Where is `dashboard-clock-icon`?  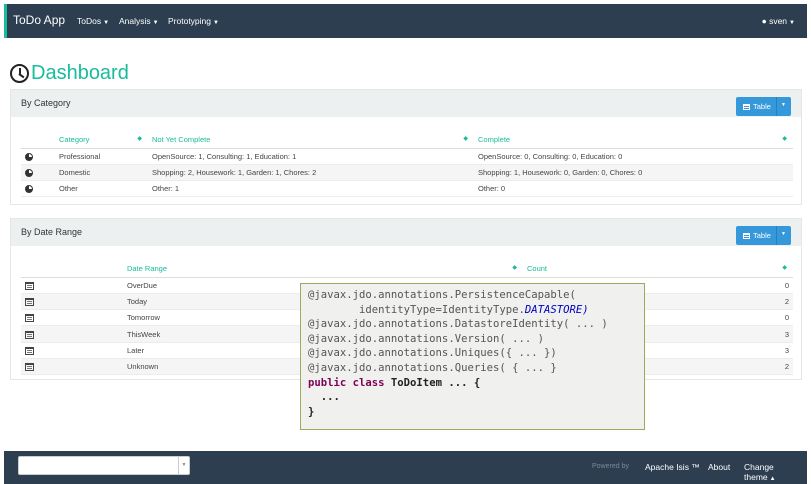
dashboard-clock-icon is located at coordinates (19, 73).